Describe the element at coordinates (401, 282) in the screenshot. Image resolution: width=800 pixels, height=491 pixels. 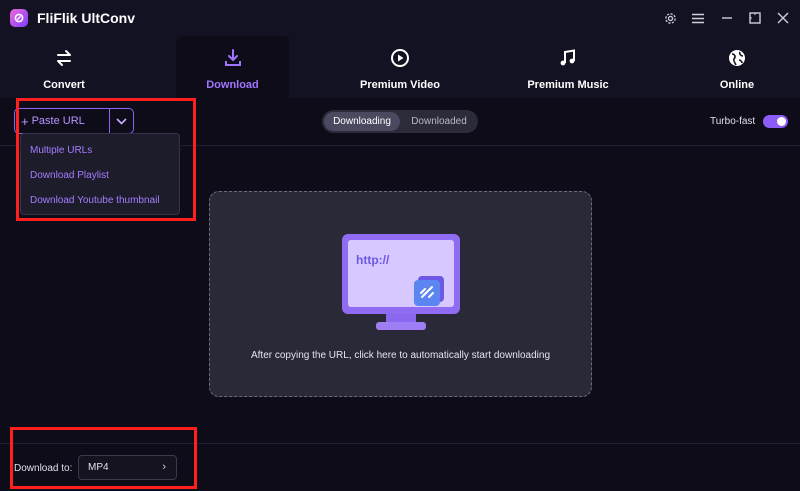
I see `monitor-url-illustration-icon: http://` at that location.